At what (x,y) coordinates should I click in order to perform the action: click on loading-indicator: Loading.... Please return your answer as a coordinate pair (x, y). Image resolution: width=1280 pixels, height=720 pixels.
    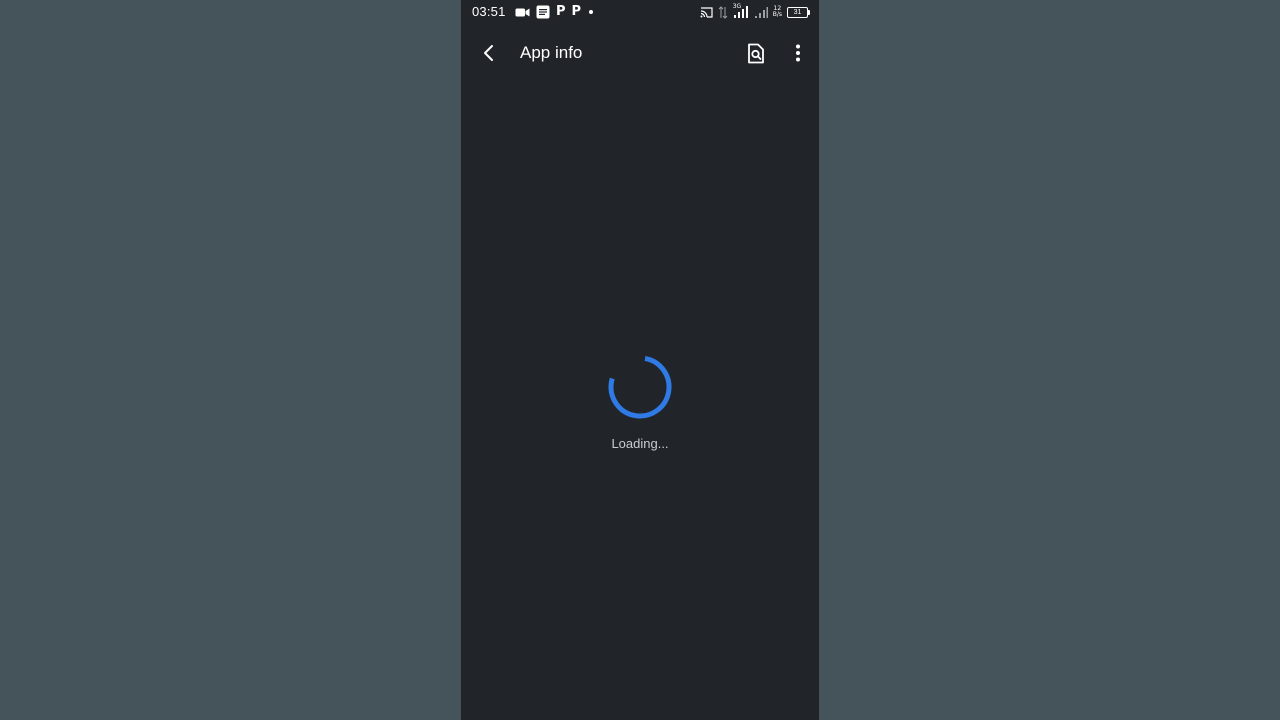
    Looking at the image, I should click on (640, 401).